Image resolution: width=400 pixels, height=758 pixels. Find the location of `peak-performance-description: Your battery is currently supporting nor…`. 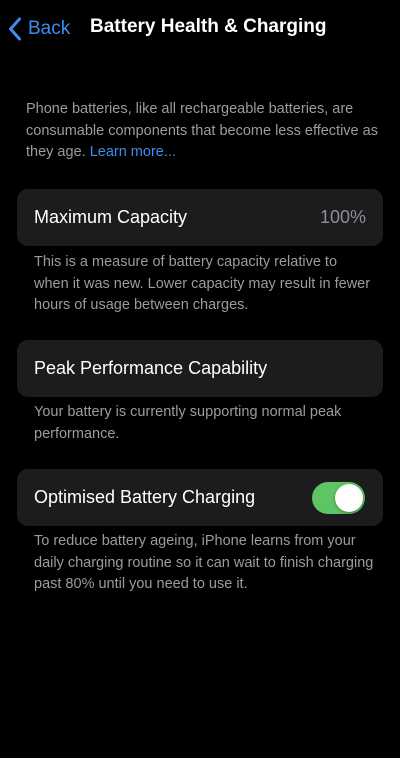

peak-performance-description: Your battery is currently supporting nor… is located at coordinates (188, 423).